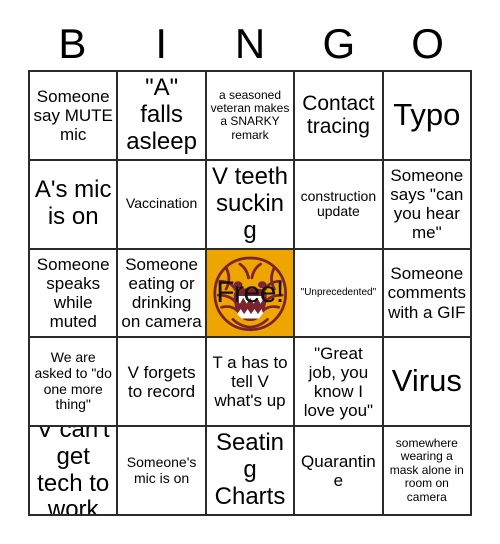 The width and height of the screenshot is (500, 544). What do you see at coordinates (339, 43) in the screenshot?
I see `bingo-header-letter-g: G` at bounding box center [339, 43].